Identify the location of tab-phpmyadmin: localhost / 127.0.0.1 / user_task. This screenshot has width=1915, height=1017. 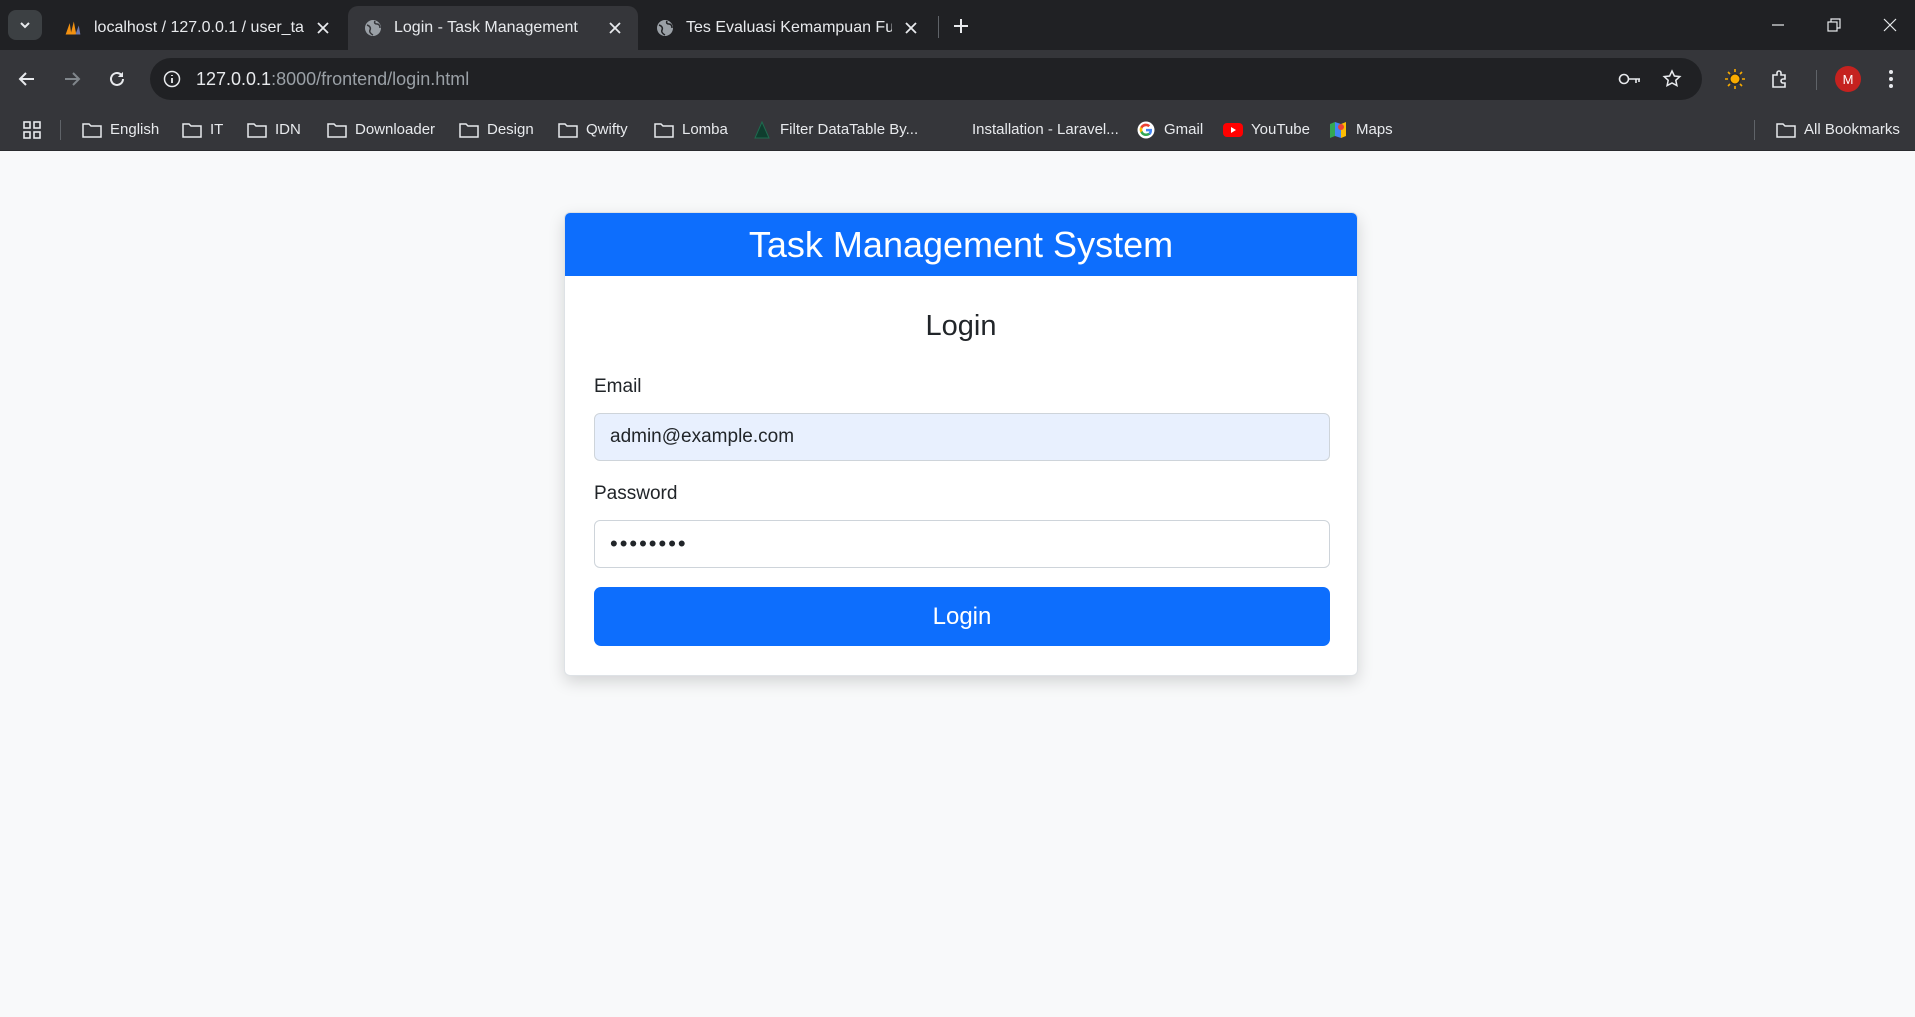
(197, 28).